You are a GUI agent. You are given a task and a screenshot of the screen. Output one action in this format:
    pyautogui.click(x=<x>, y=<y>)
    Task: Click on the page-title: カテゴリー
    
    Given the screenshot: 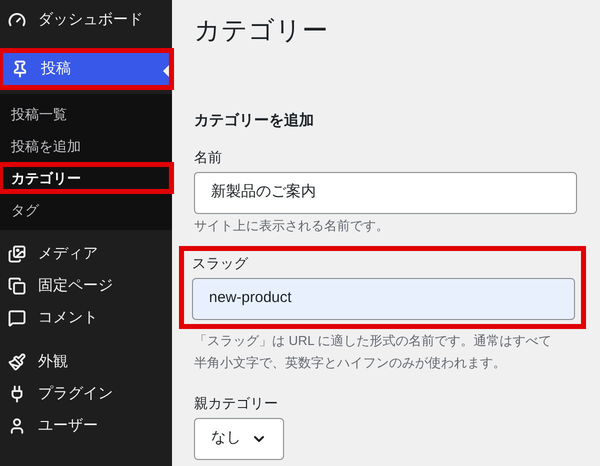 What is the action you would take?
    pyautogui.click(x=261, y=30)
    